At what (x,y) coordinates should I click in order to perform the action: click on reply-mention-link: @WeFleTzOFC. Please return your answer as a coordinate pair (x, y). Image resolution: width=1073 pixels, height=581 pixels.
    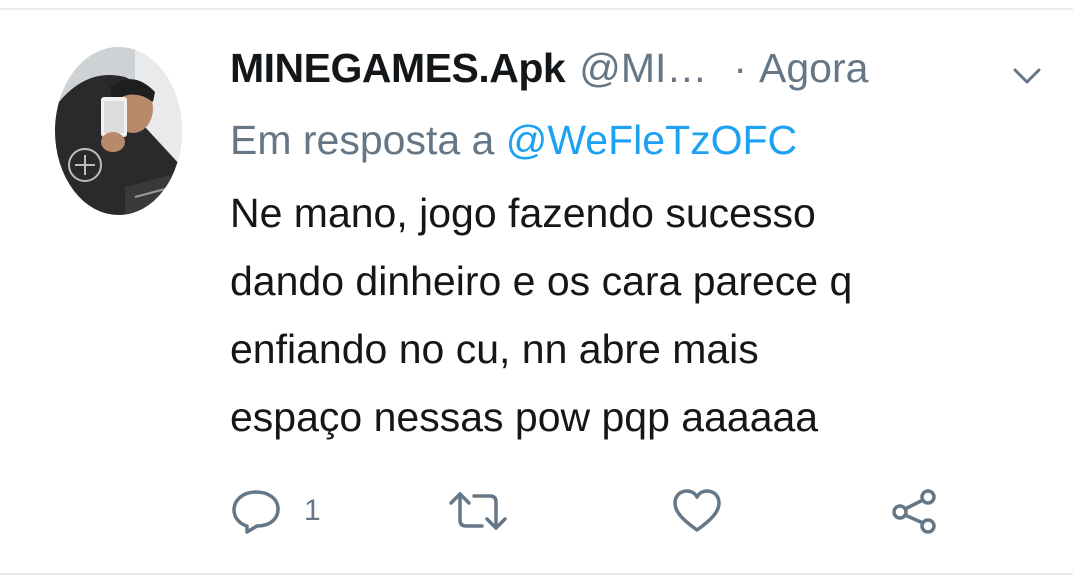
    Looking at the image, I should click on (651, 140).